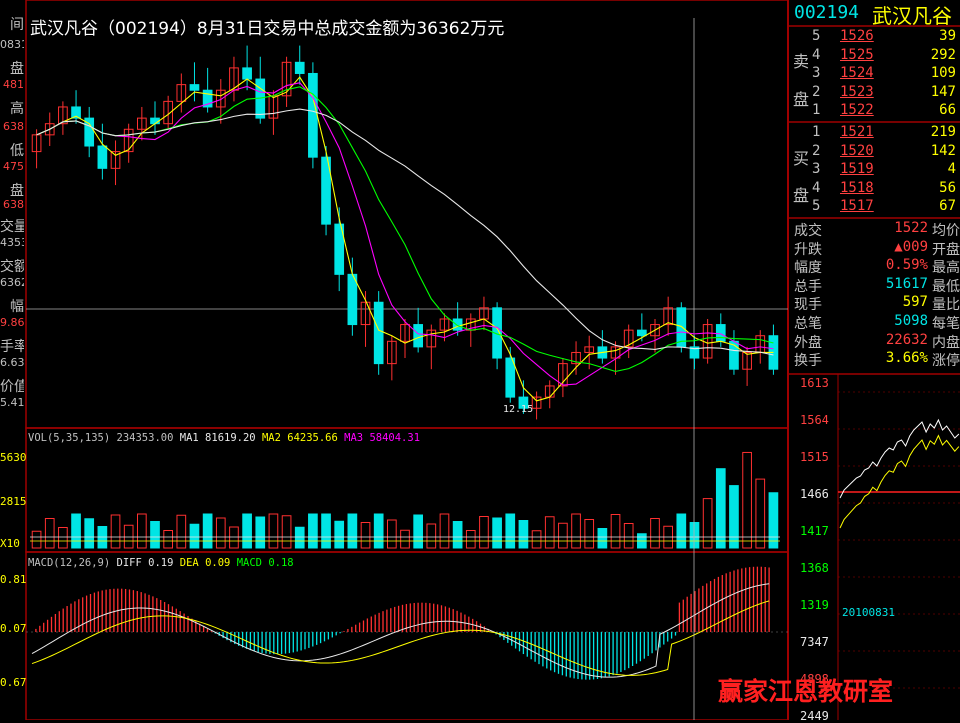 The width and height of the screenshot is (960, 723). What do you see at coordinates (875, 73) in the screenshot?
I see `sell-order-row: 3 1524 109` at bounding box center [875, 73].